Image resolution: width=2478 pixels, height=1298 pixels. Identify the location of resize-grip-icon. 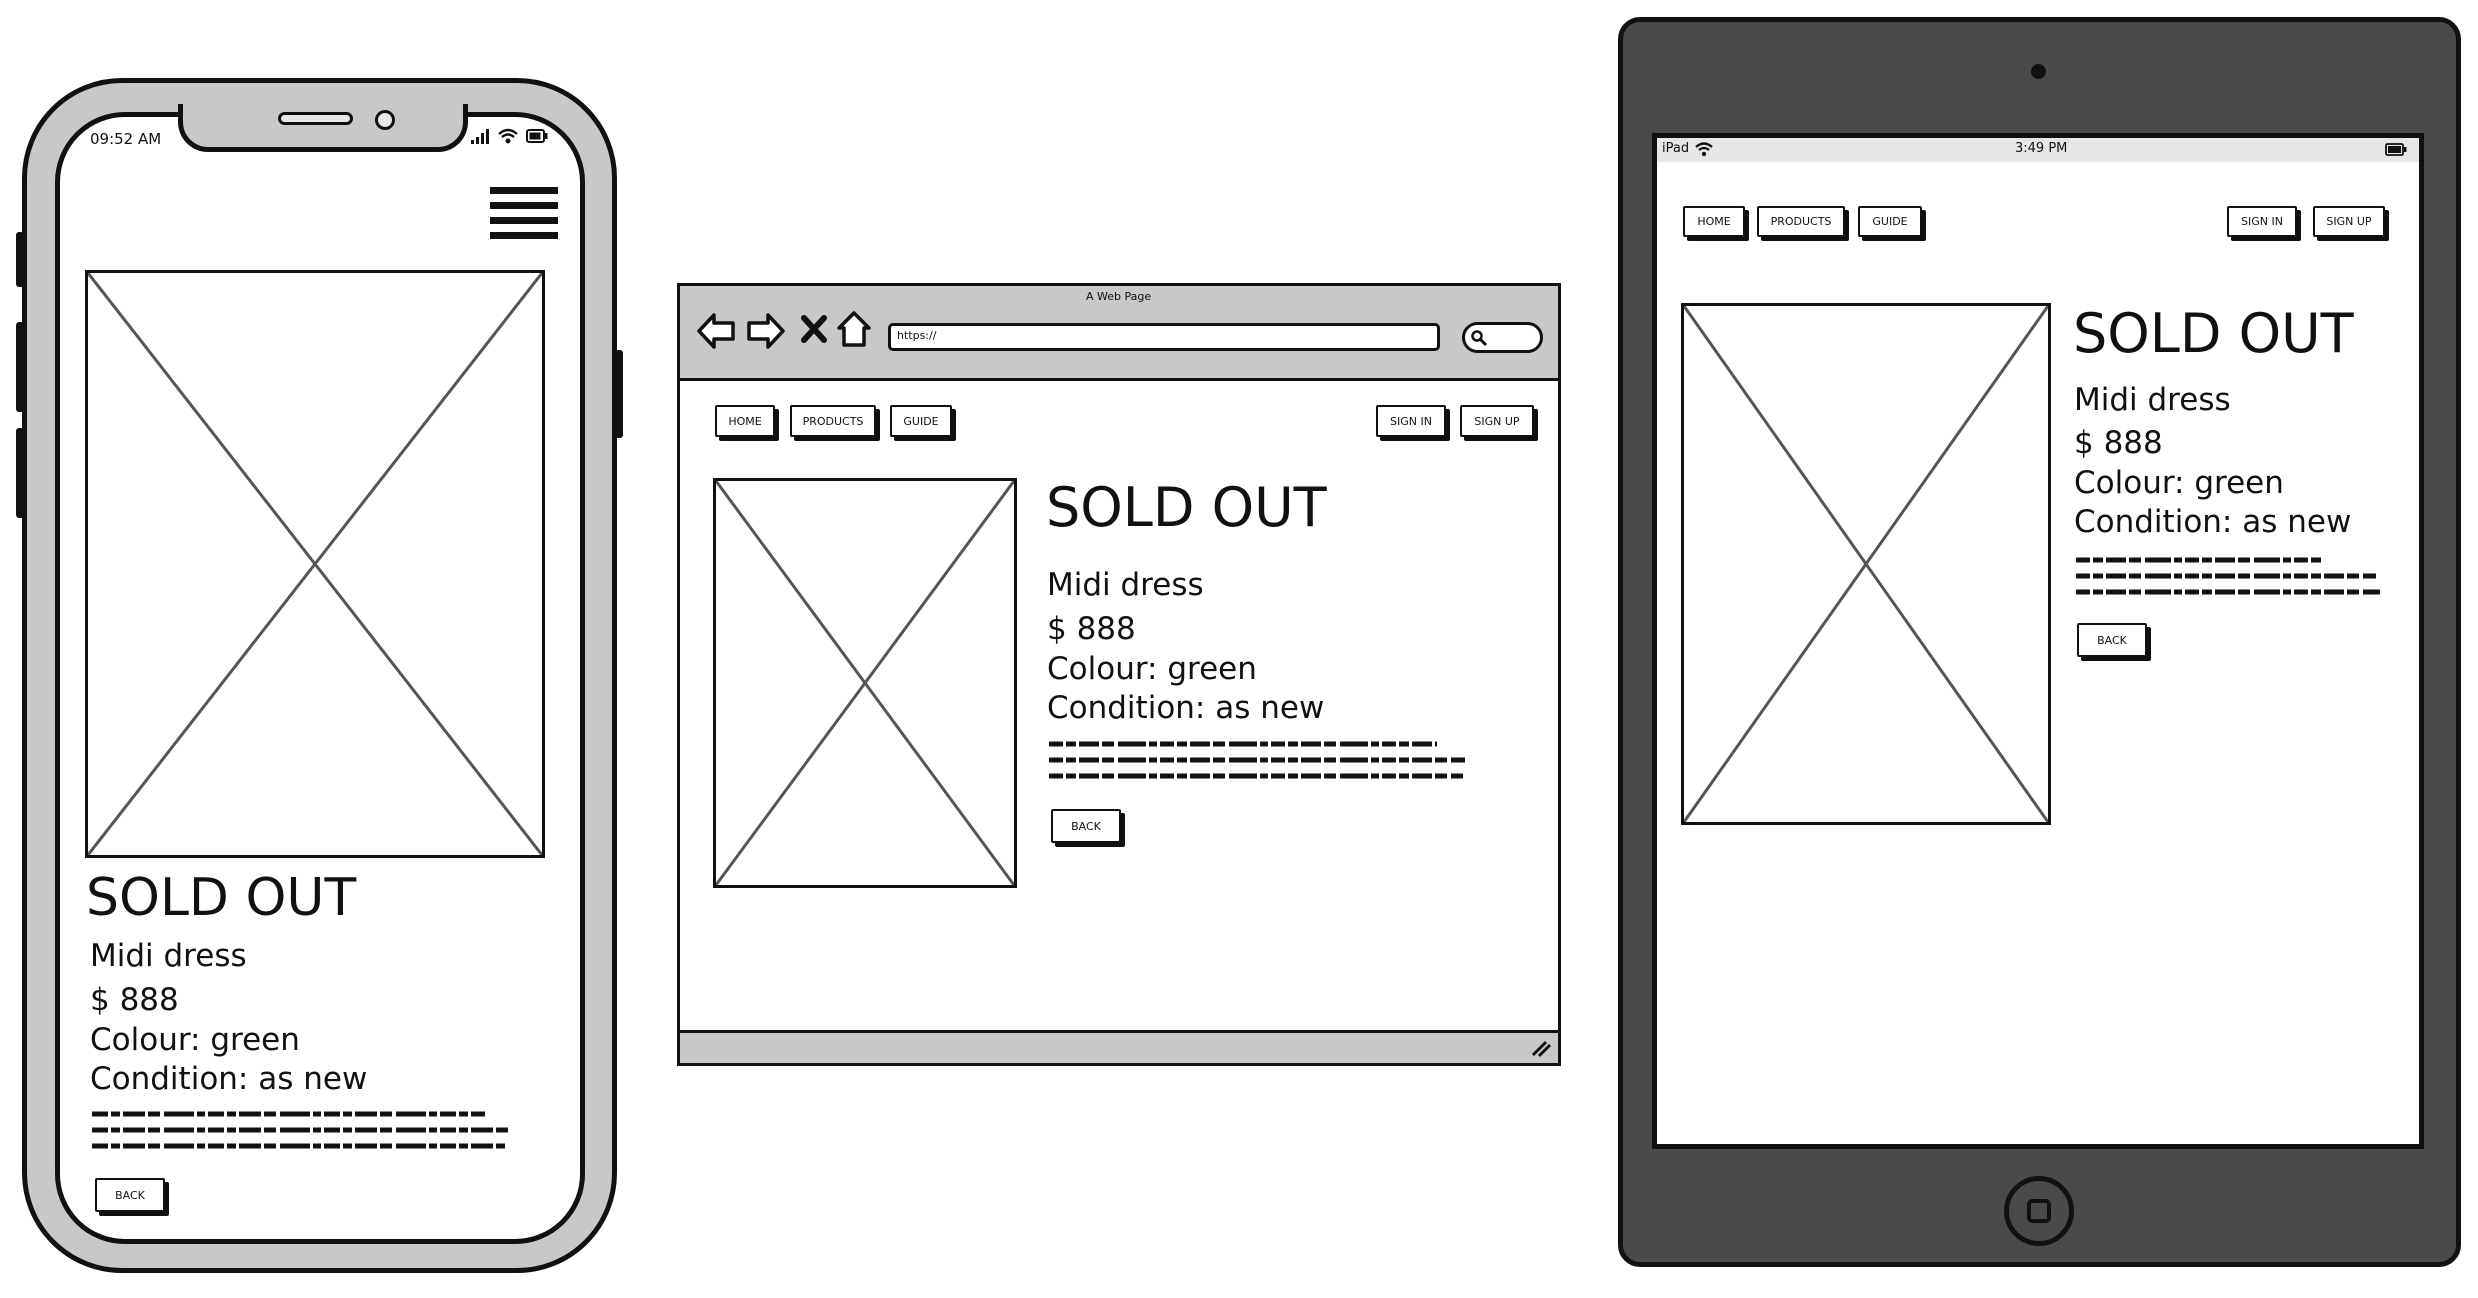
(1541, 1048).